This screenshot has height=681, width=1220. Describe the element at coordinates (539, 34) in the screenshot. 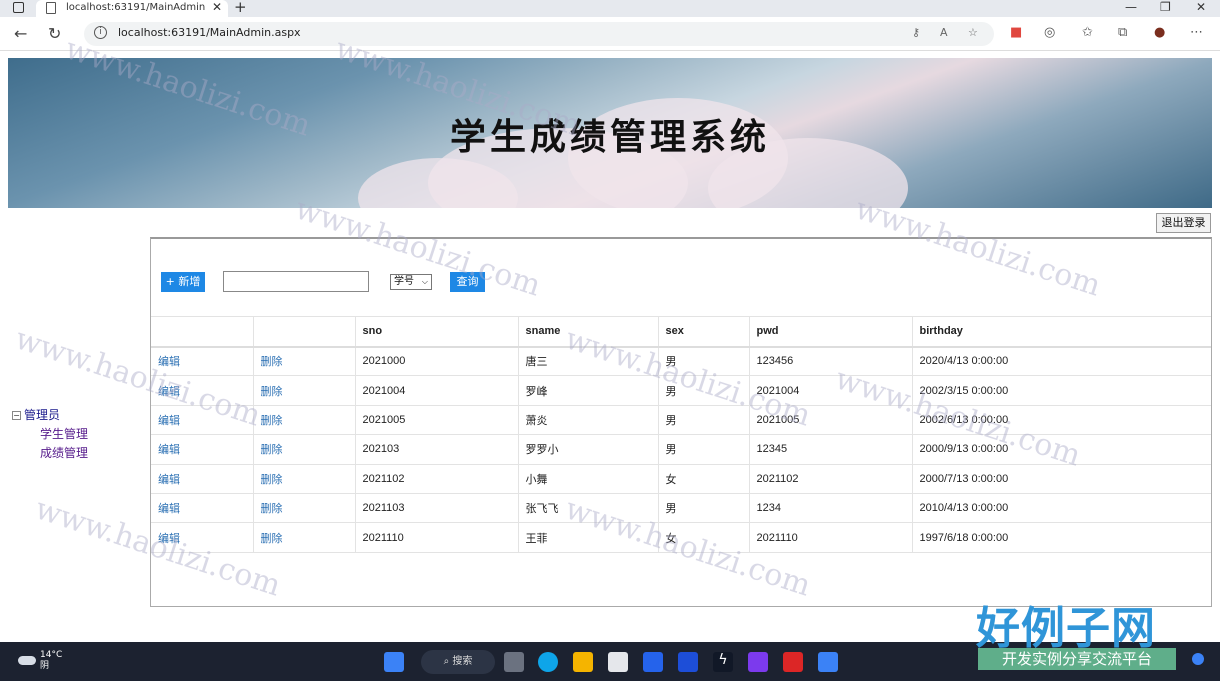

I see `address-bar: i localhost:63191/MainAdmin.aspx ⚷ A ☆` at that location.